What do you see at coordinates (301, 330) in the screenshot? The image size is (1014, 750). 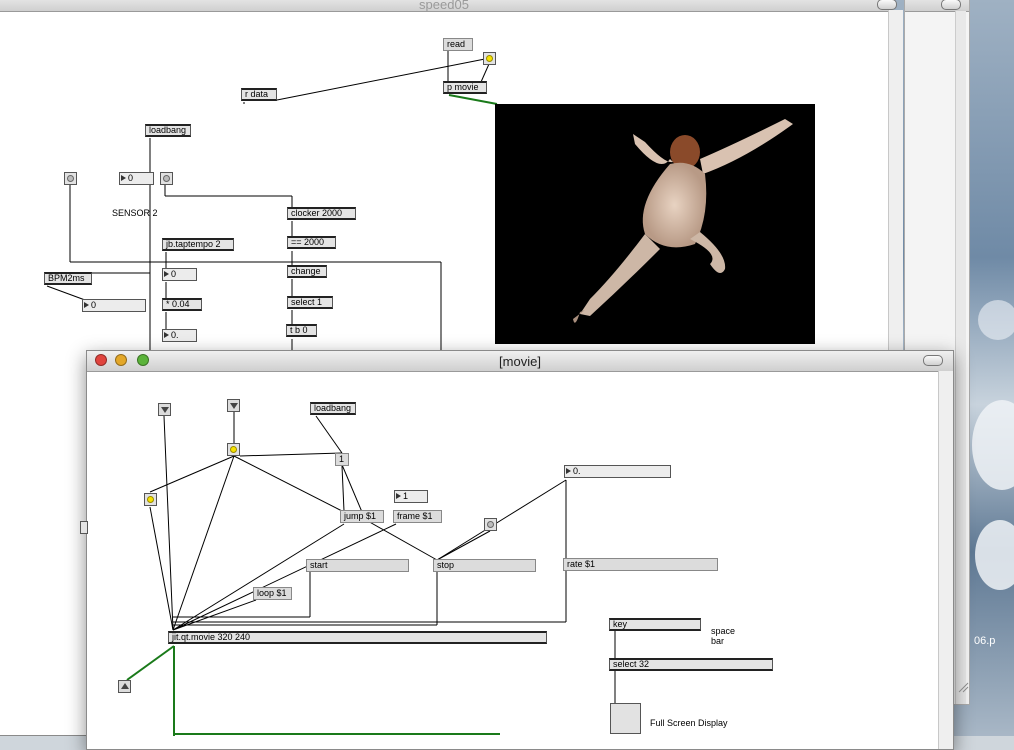 I see `trigger-object: t b 0` at bounding box center [301, 330].